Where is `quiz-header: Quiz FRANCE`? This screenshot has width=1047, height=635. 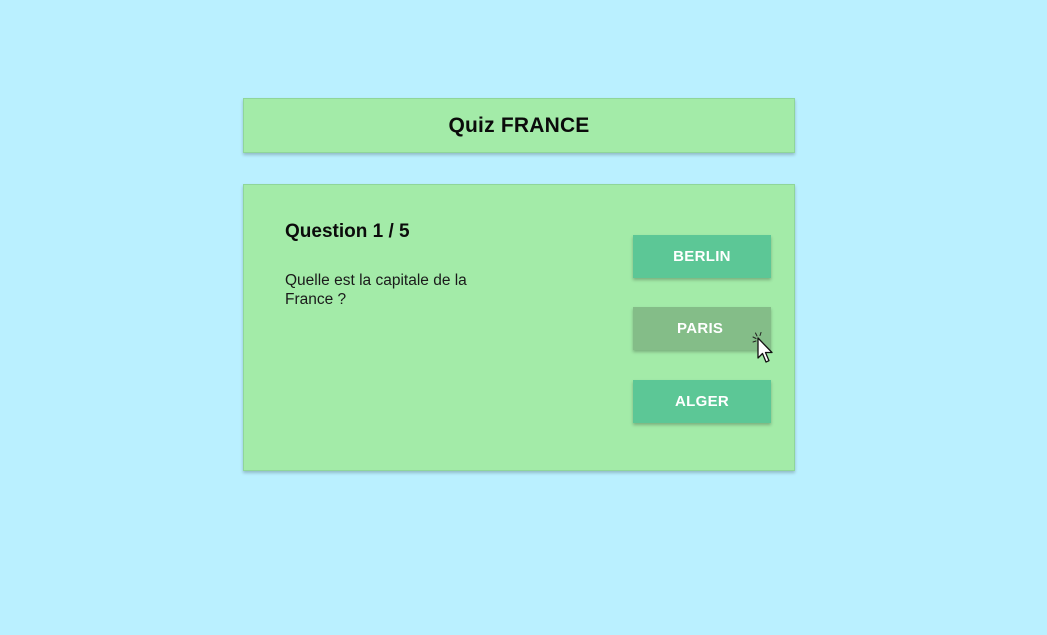
quiz-header: Quiz FRANCE is located at coordinates (519, 125).